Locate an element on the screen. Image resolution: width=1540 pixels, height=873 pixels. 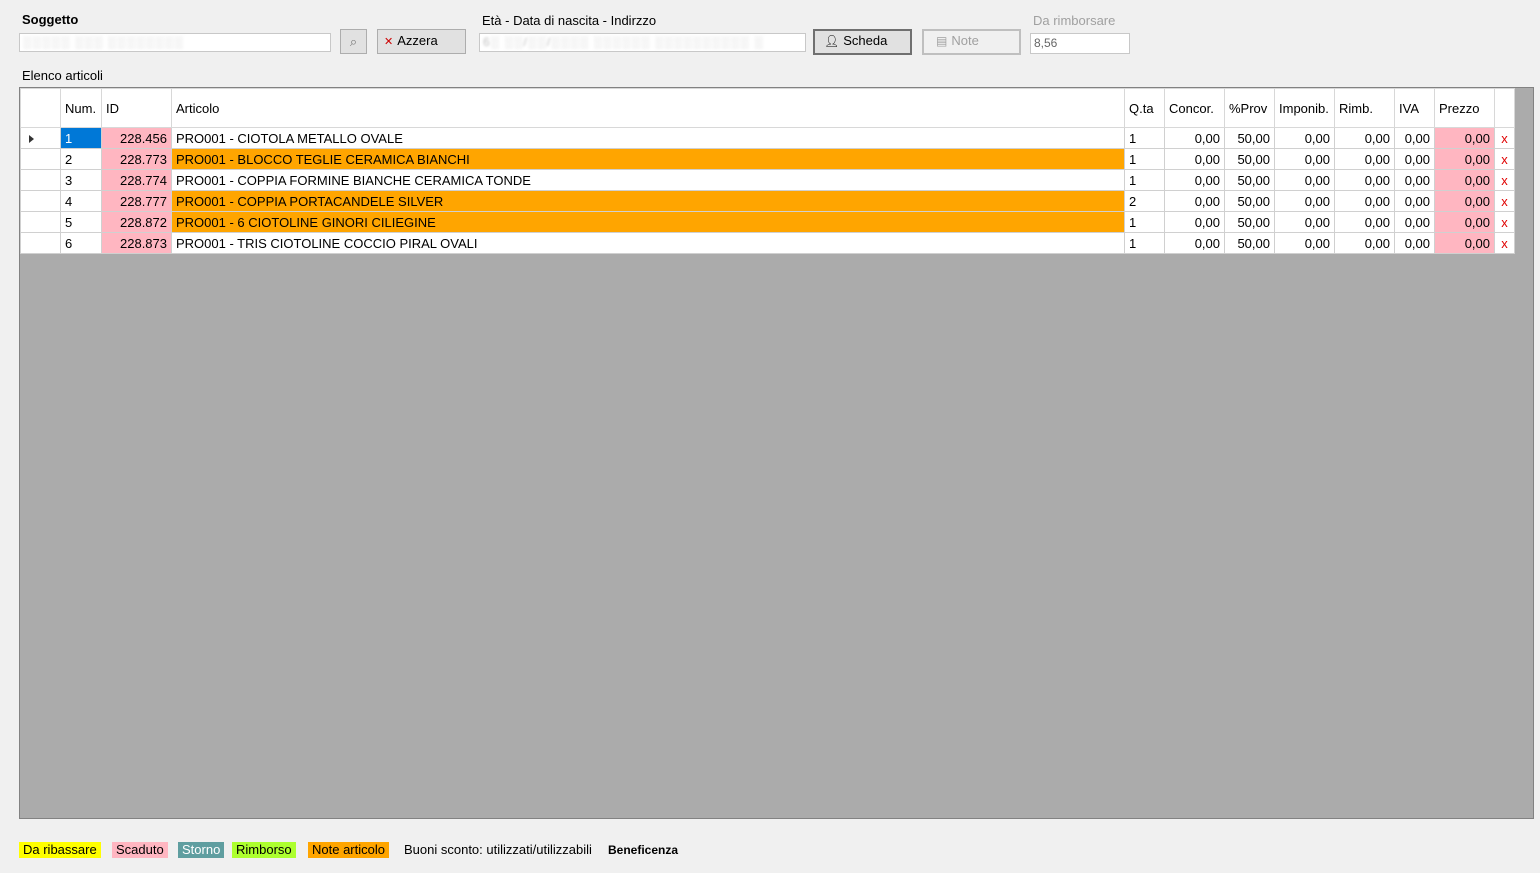
soggetto-input: ░░░░░ ░░░ ░░░░░░░░ is located at coordinates (175, 42).